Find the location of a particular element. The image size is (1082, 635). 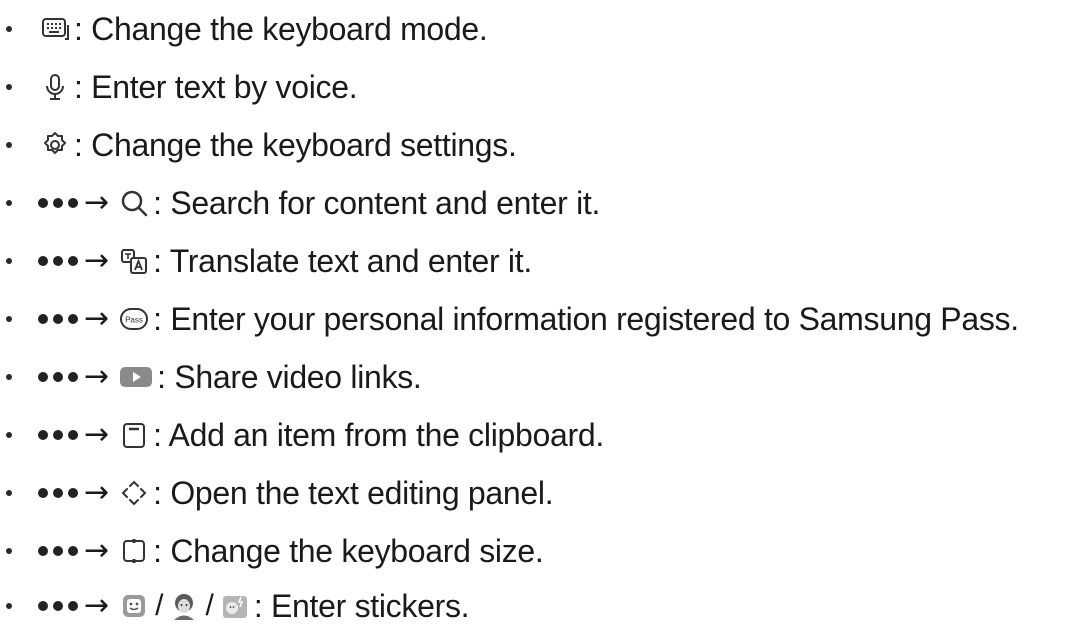

item-text: : Change the keyboard mode. is located at coordinates (281, 28).